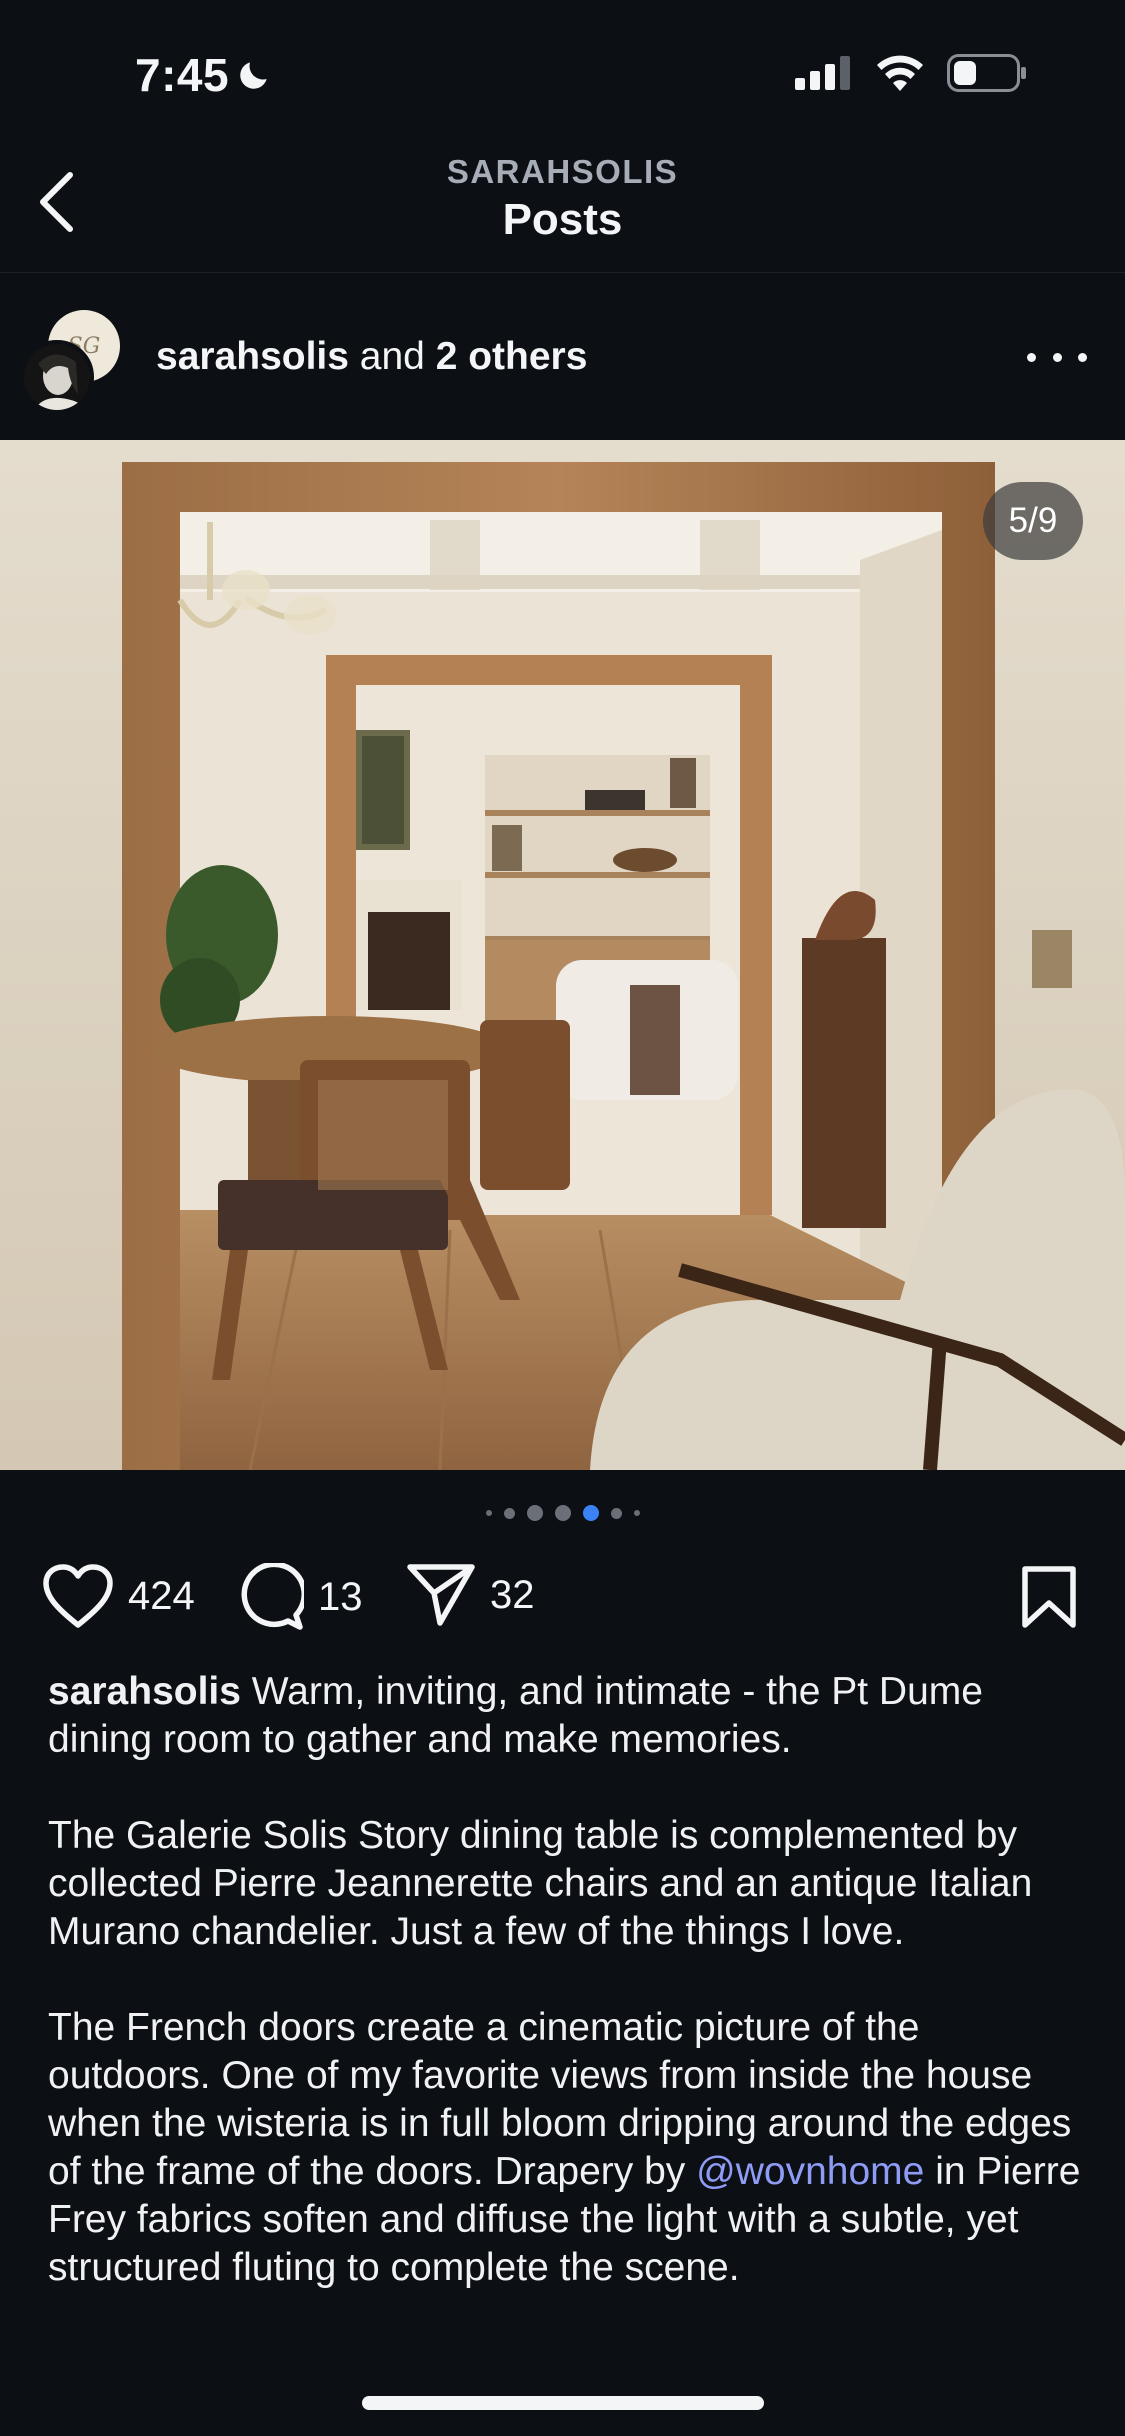  What do you see at coordinates (822, 73) in the screenshot?
I see `signal-icon` at bounding box center [822, 73].